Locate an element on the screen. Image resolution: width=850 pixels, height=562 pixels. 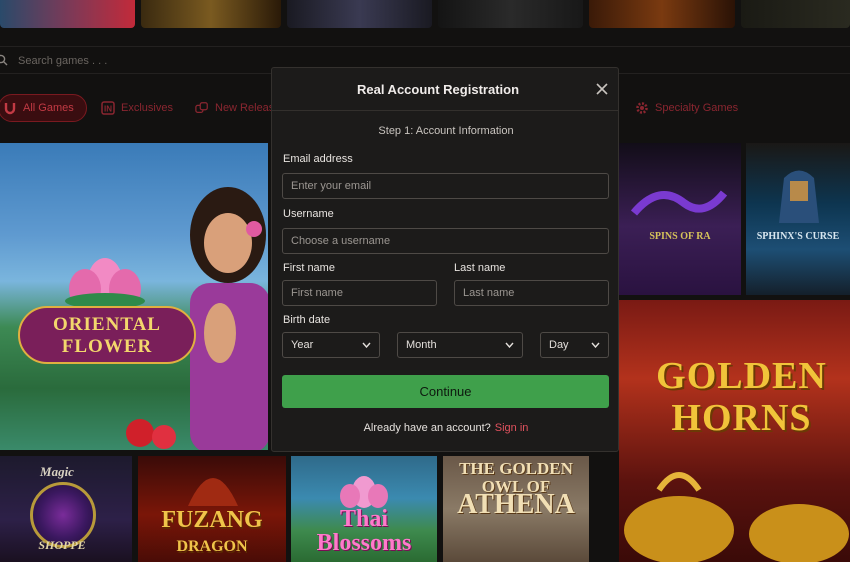
last-name-label: Last name is located at coordinates (480, 268).